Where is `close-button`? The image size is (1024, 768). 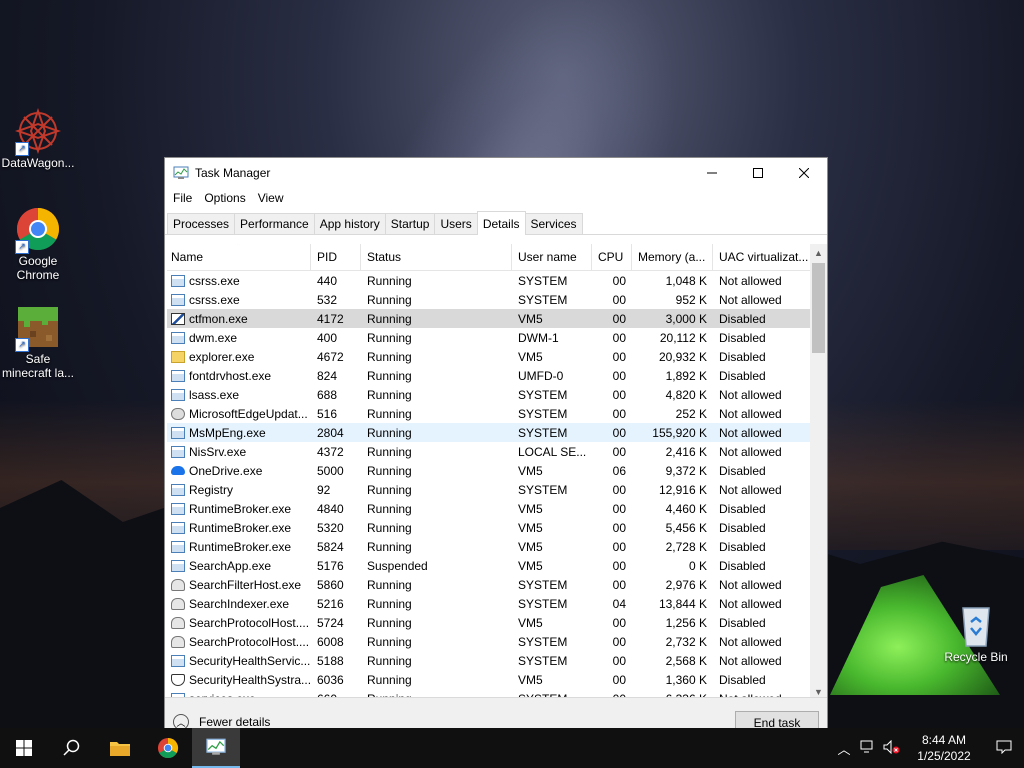
close-button is located at coordinates (804, 173).